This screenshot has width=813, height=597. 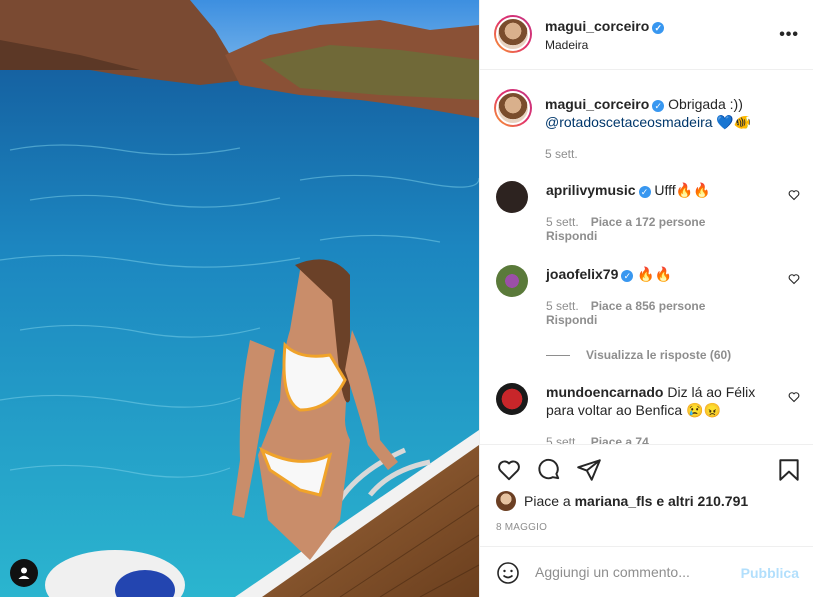 I want to click on comment-body: 🔥🔥, so click(x=655, y=274).